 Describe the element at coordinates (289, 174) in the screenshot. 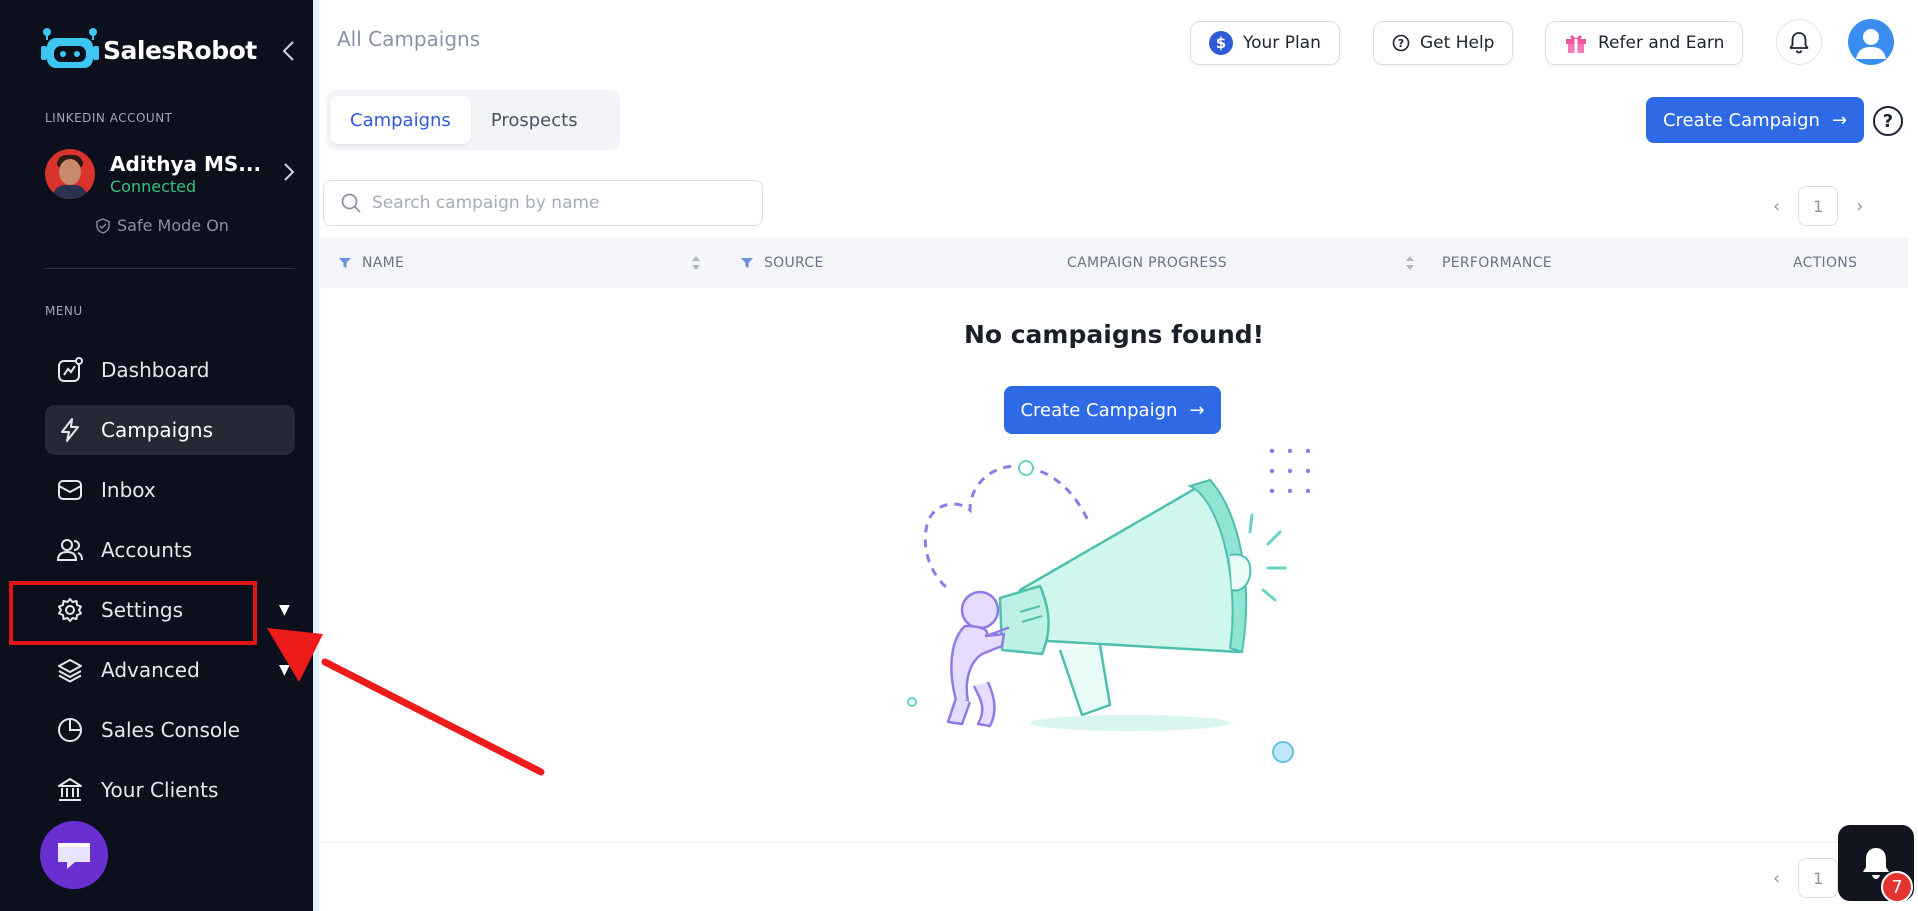

I see `chevron-right-icon` at that location.